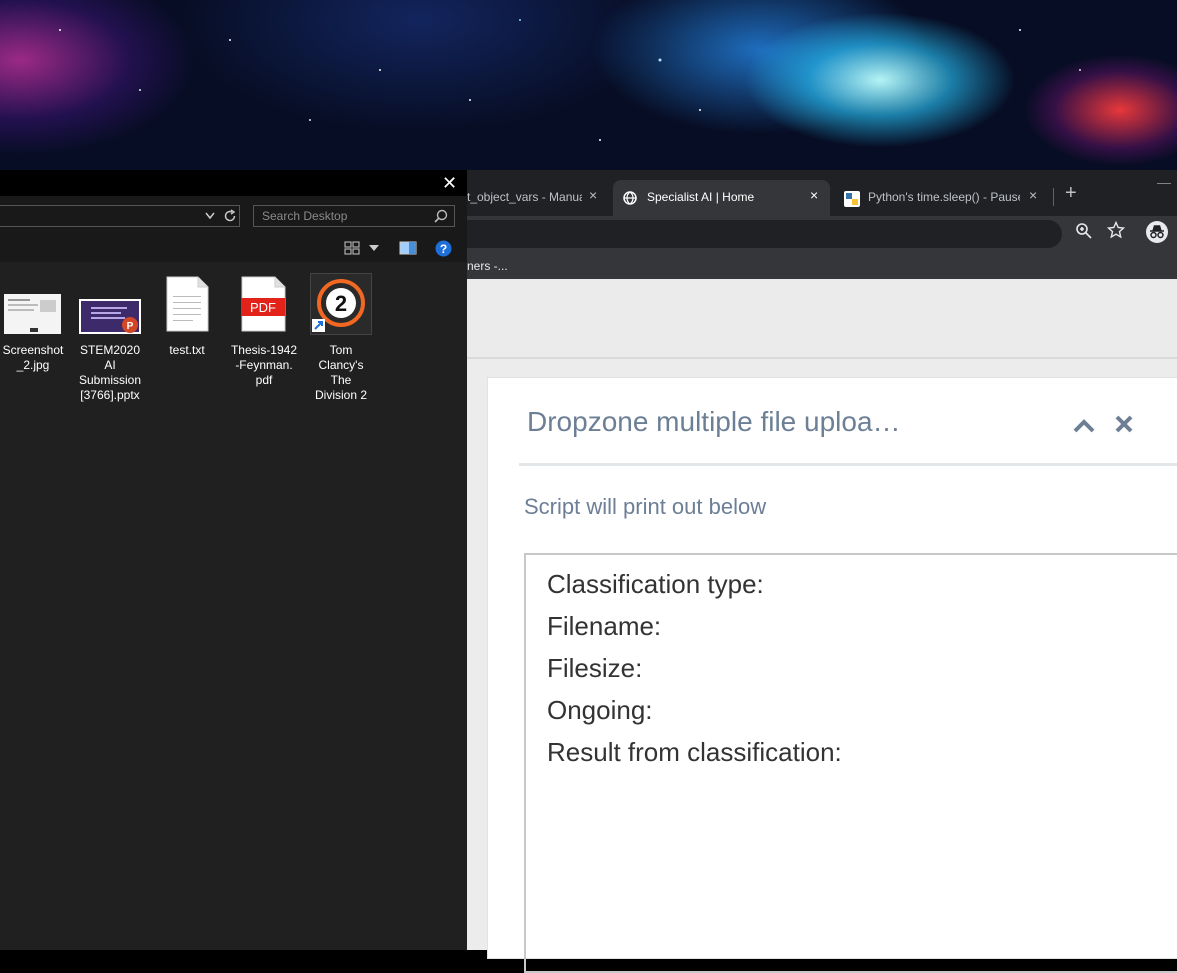 The image size is (1177, 973). I want to click on refresh-icon, so click(230, 216).